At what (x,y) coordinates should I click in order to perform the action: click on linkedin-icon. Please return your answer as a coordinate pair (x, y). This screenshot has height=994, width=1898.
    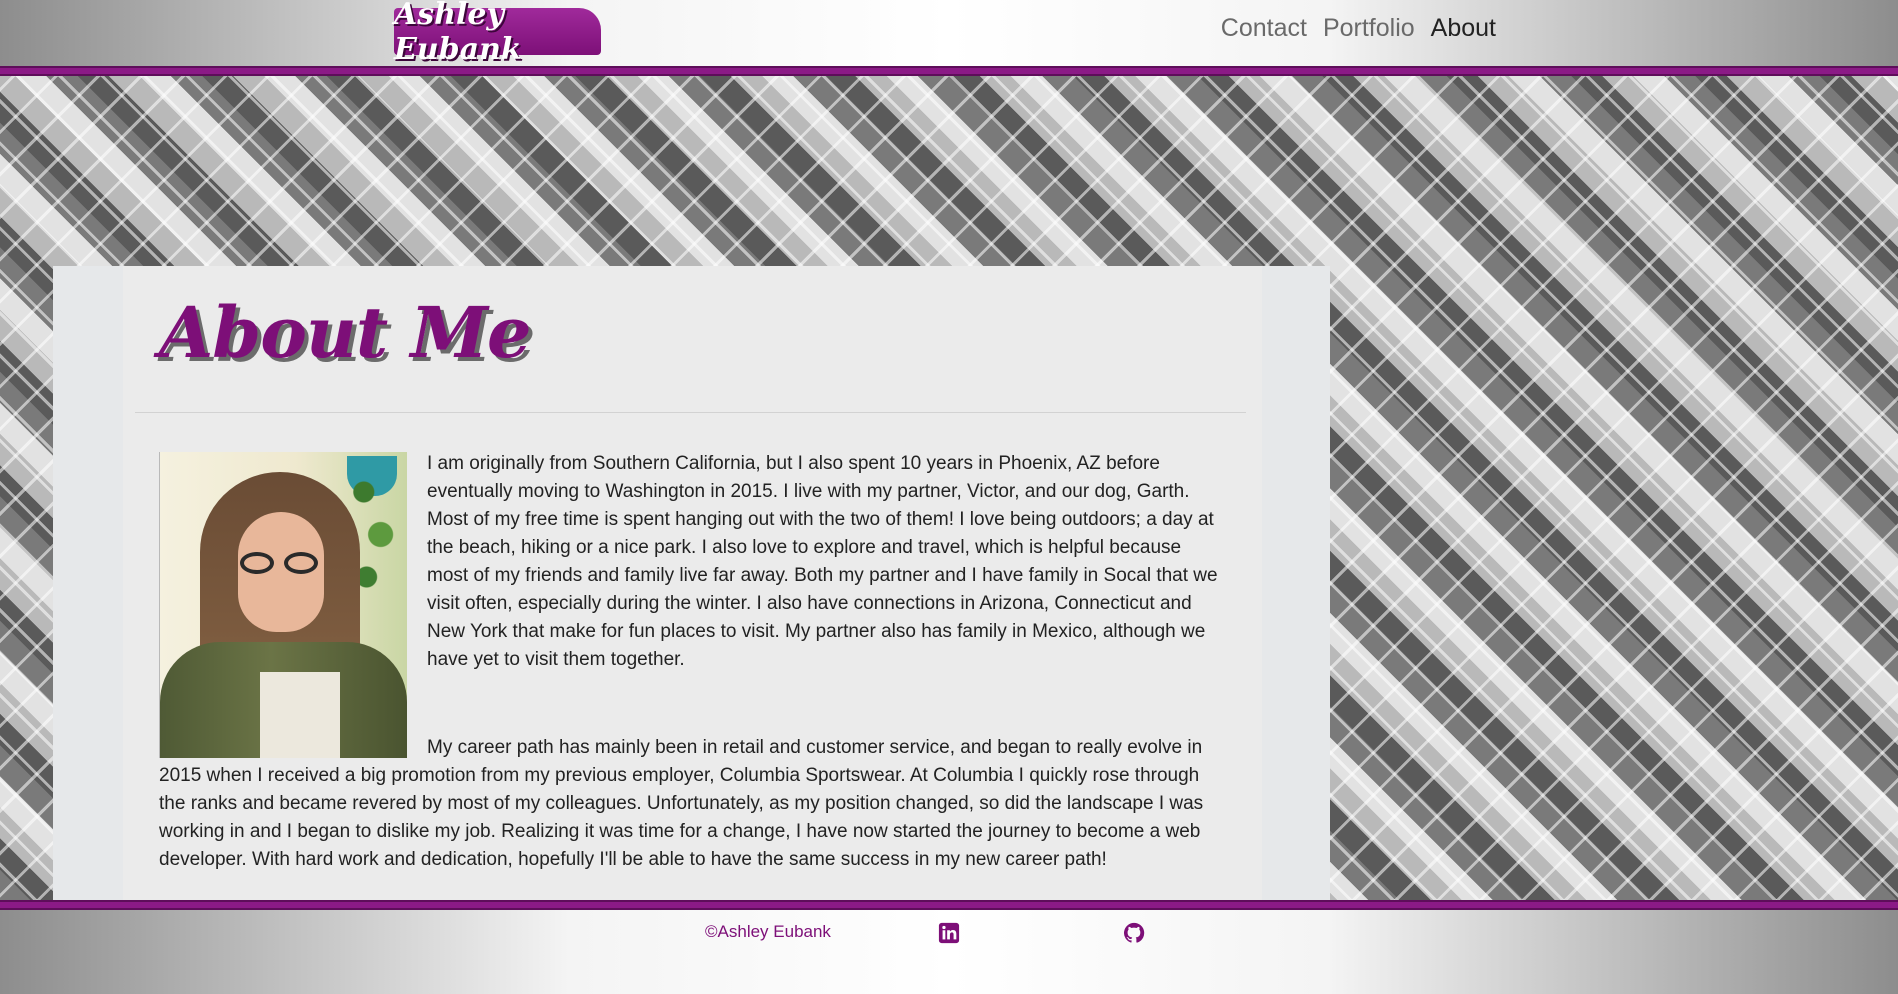
    Looking at the image, I should click on (949, 933).